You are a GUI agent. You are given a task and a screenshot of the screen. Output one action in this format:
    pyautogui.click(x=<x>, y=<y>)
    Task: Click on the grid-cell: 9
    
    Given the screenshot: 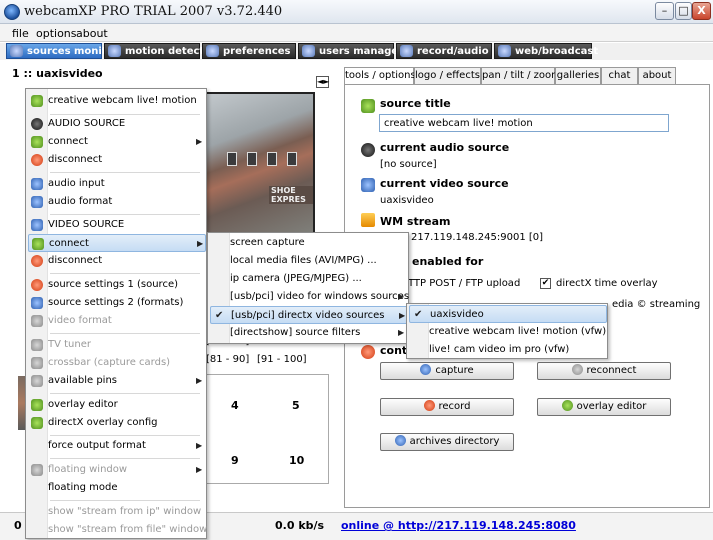 What is the action you would take?
    pyautogui.click(x=235, y=460)
    